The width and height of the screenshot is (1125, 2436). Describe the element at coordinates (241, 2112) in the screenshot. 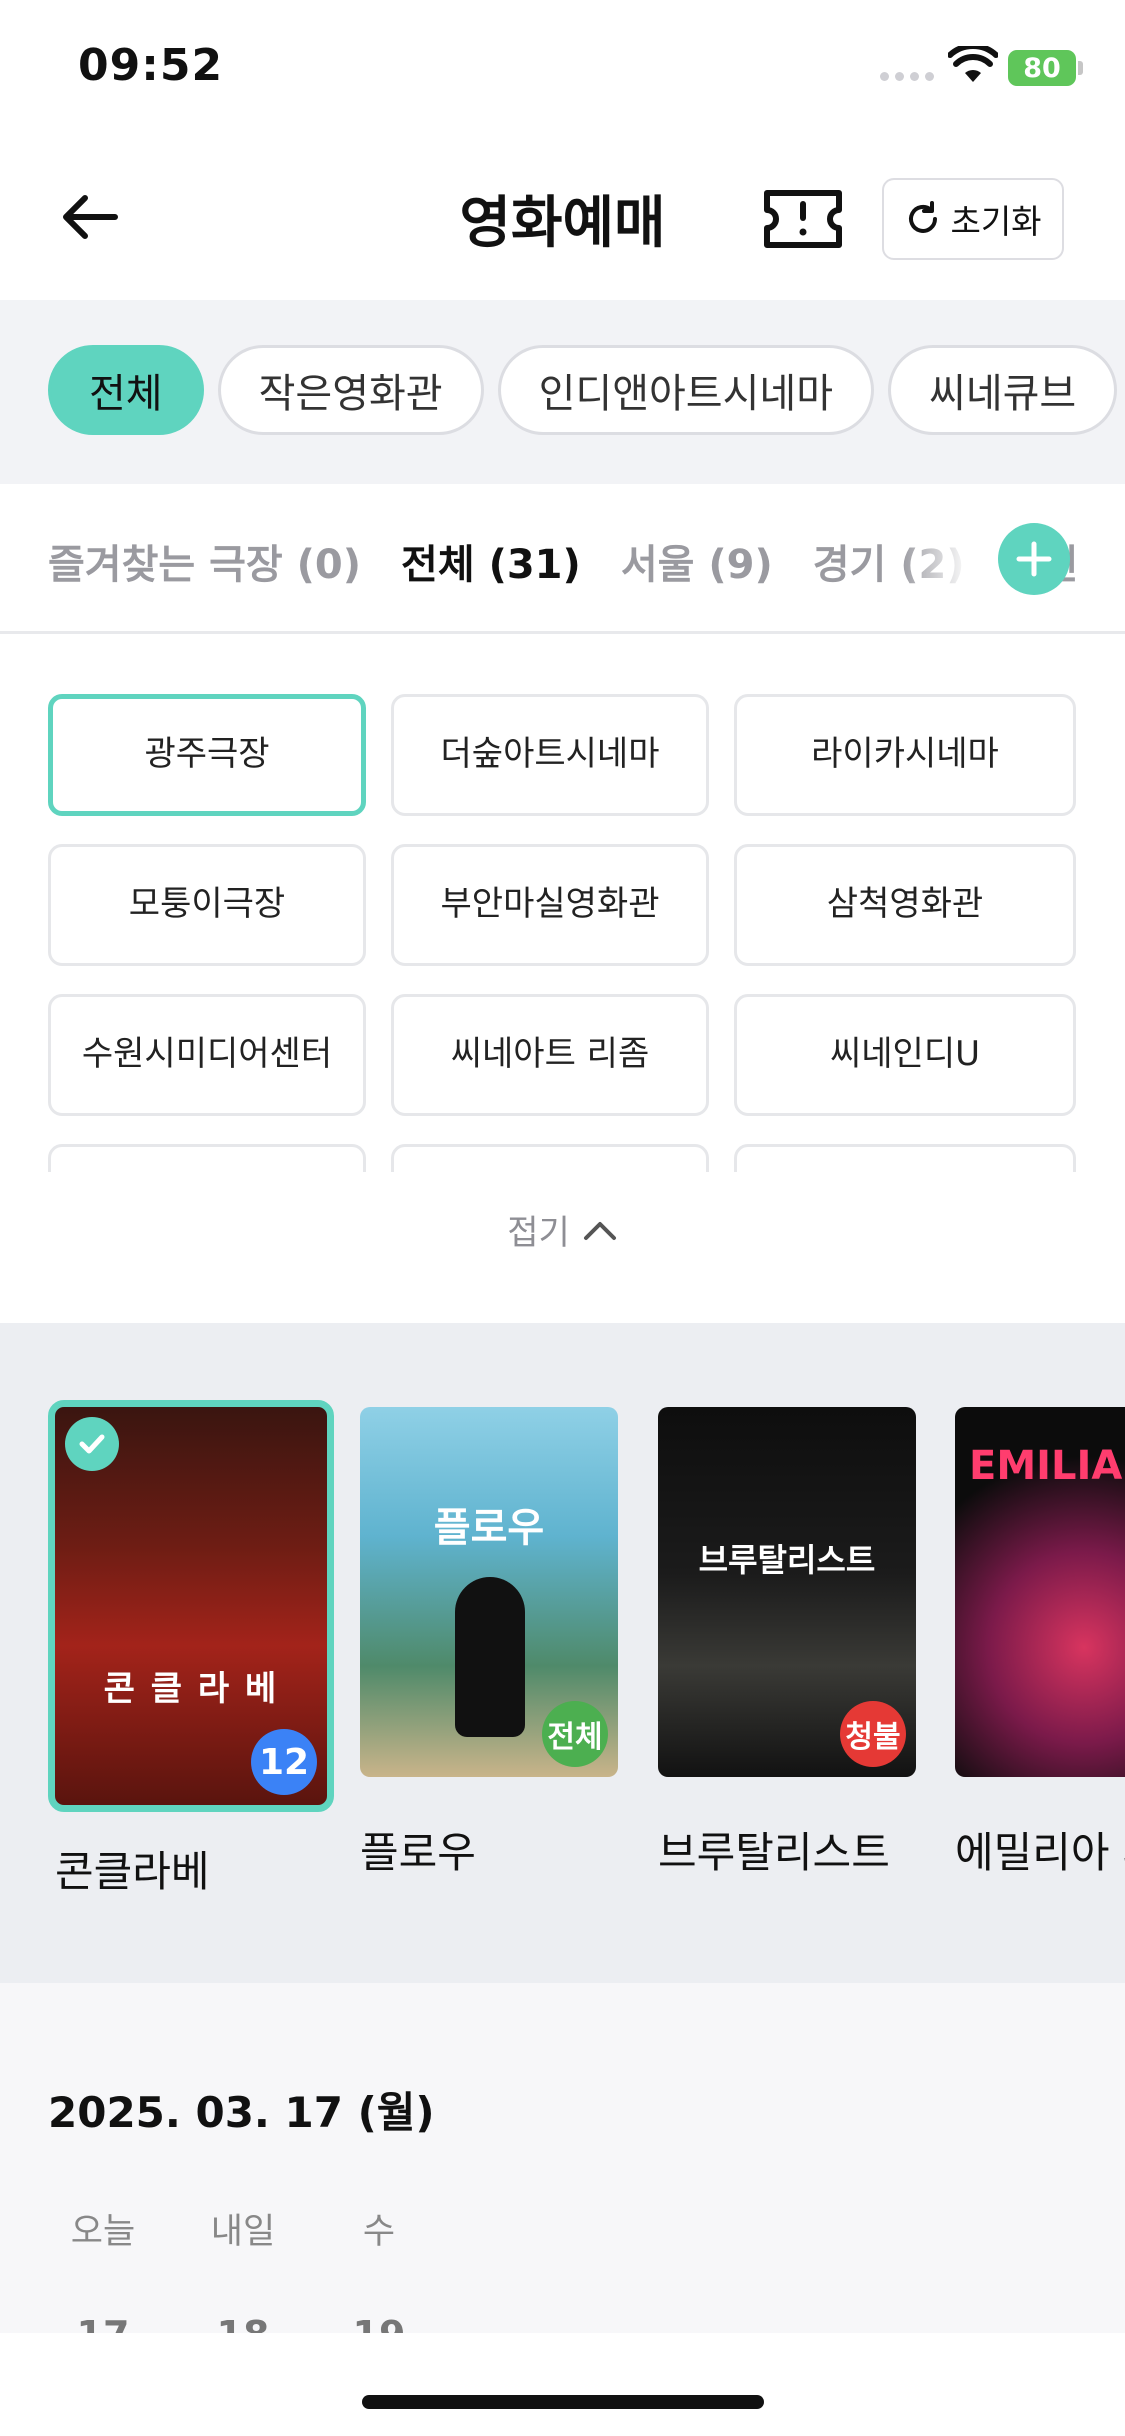

I see `selected-date: 2025. 03. 17 (월)` at that location.